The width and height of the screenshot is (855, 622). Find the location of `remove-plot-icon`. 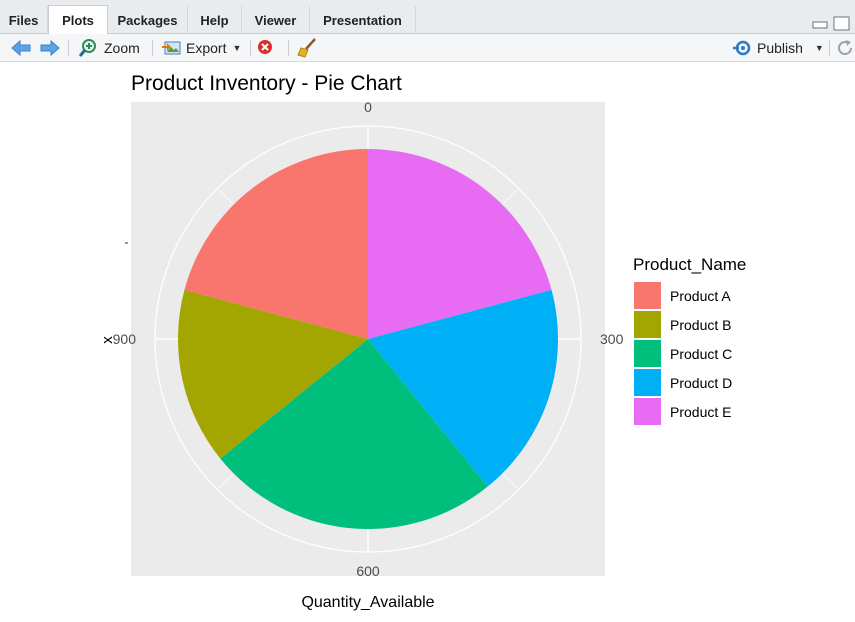

remove-plot-icon is located at coordinates (267, 48).